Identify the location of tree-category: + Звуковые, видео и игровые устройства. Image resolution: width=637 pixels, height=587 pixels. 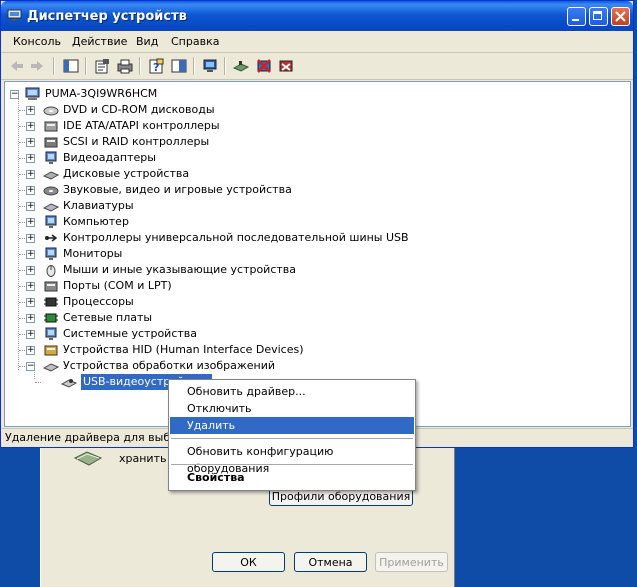
(255, 190).